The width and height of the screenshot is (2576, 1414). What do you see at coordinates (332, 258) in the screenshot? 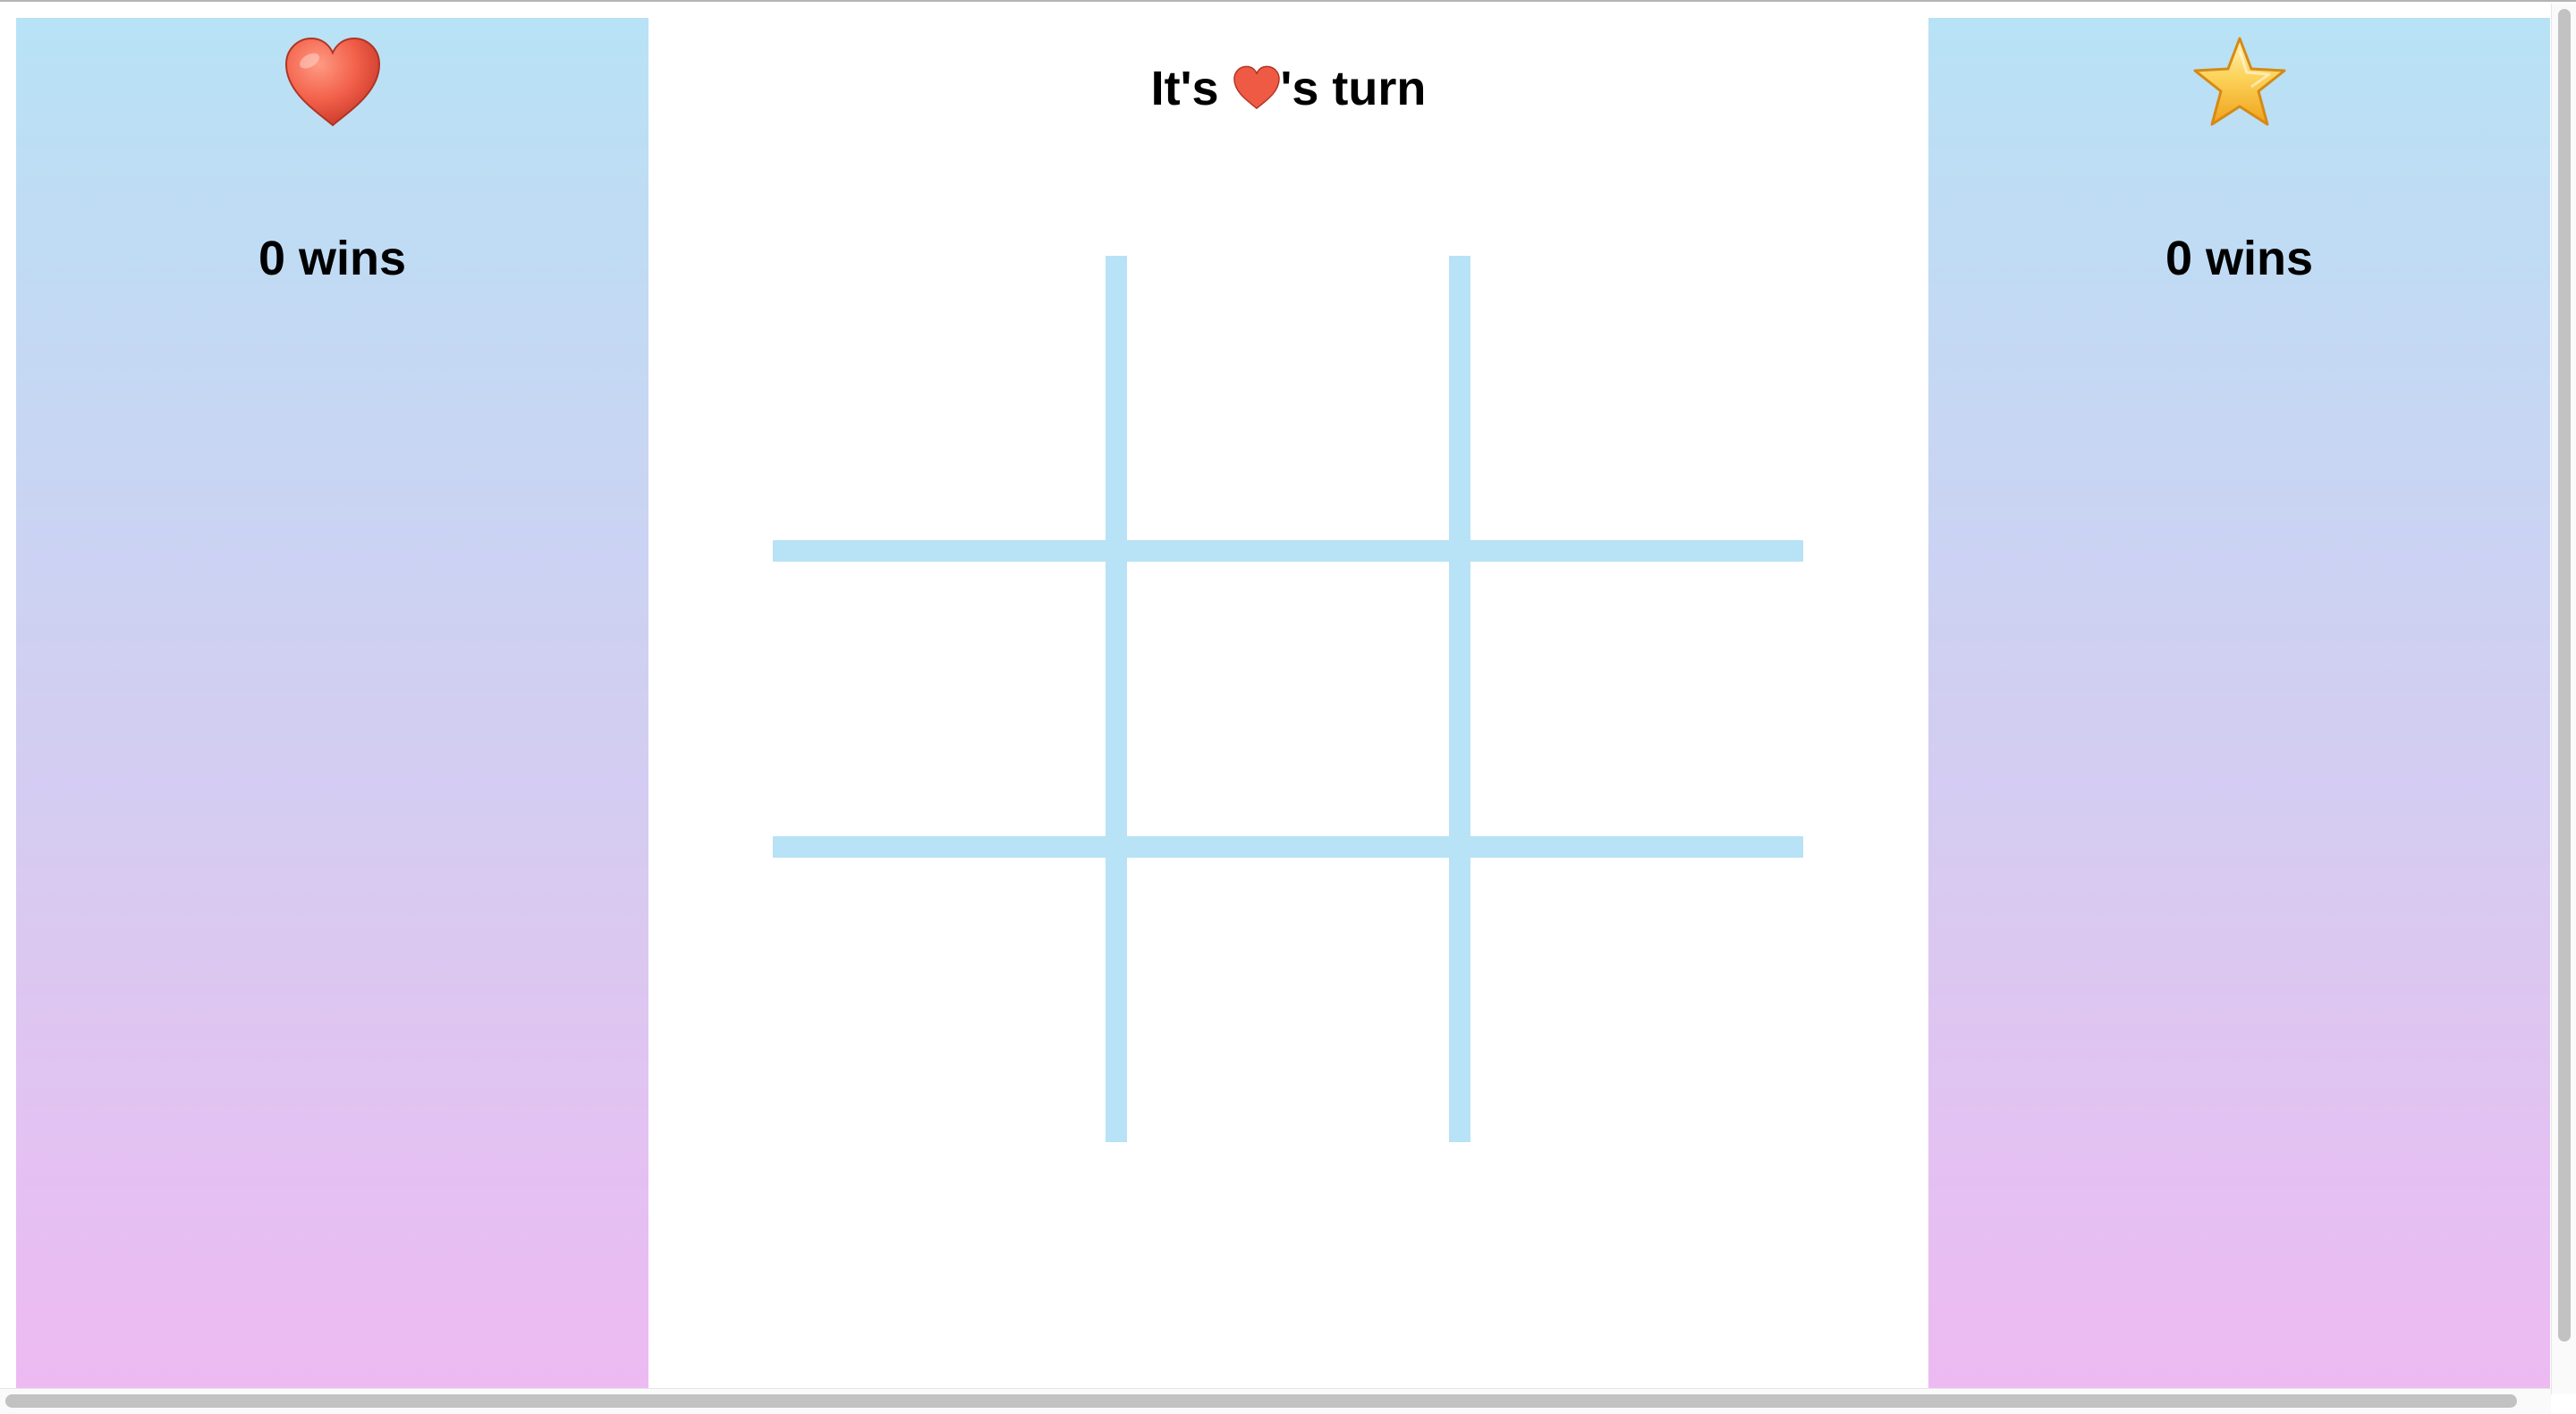
I see `player-1-wins: 0 wins` at bounding box center [332, 258].